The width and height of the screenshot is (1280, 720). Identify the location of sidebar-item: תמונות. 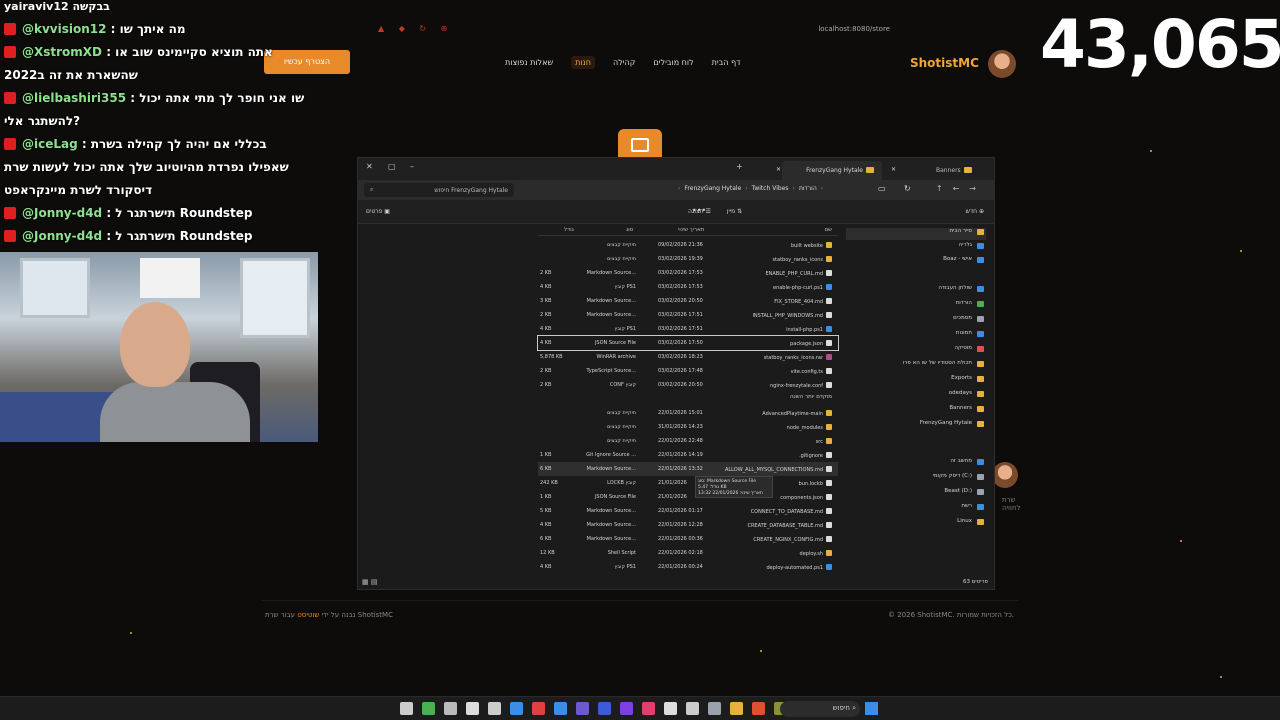
(916, 336).